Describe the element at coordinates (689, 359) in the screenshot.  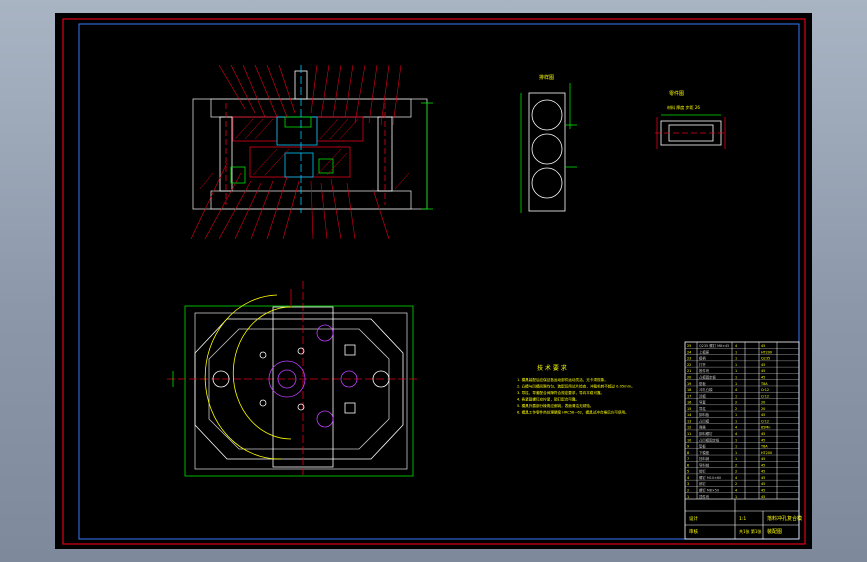
I see `bom-cell-no: 23` at that location.